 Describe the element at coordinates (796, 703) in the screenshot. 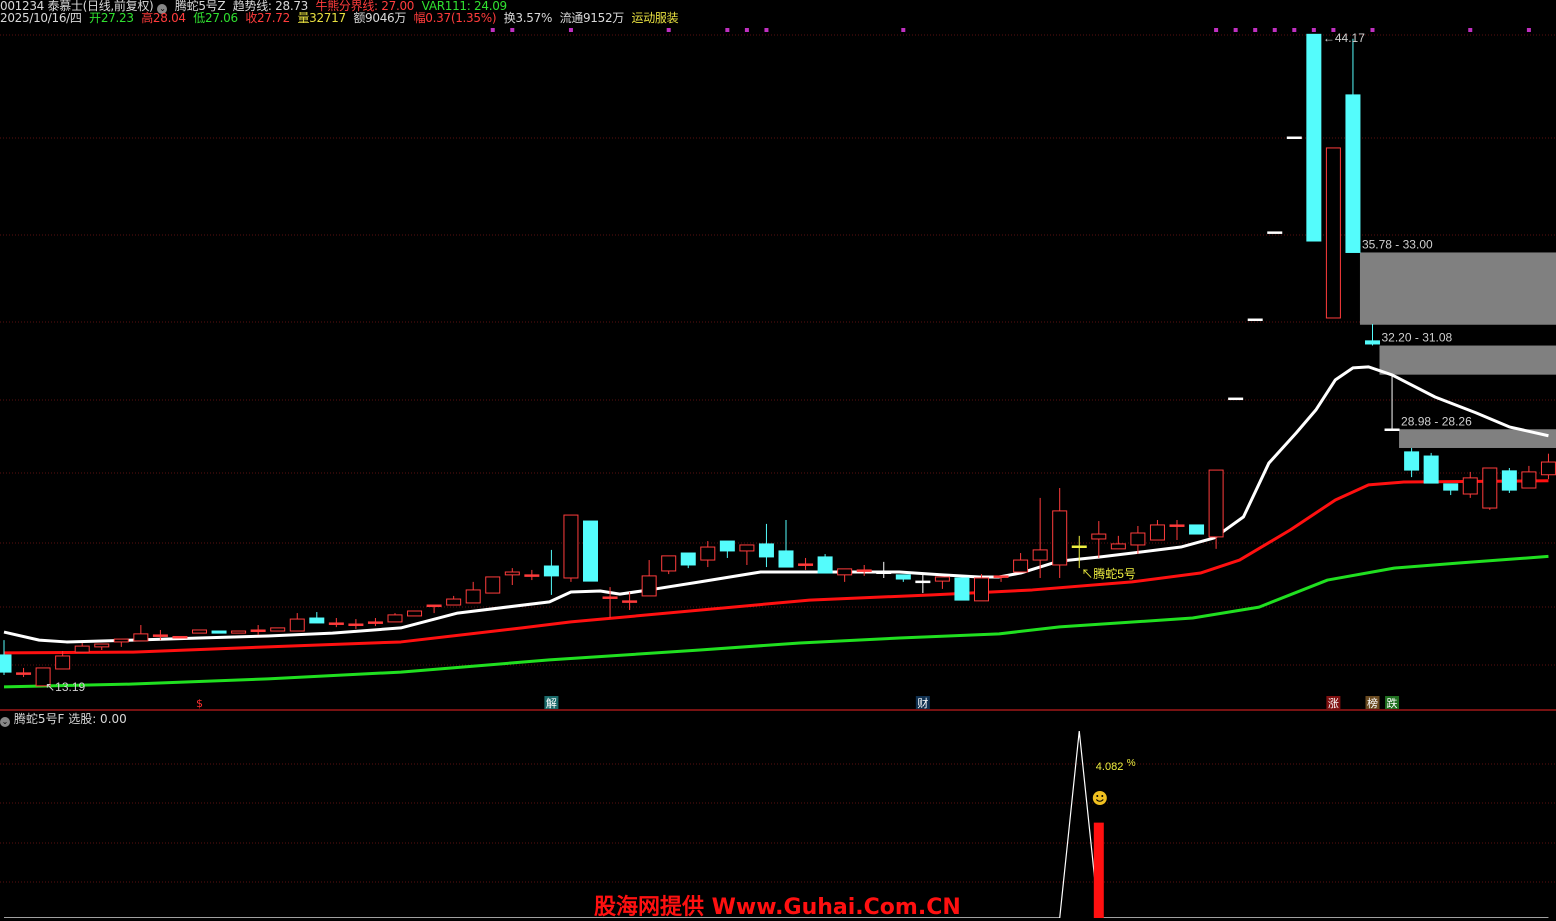

I see `event-markers: $解财涨榜跌` at that location.